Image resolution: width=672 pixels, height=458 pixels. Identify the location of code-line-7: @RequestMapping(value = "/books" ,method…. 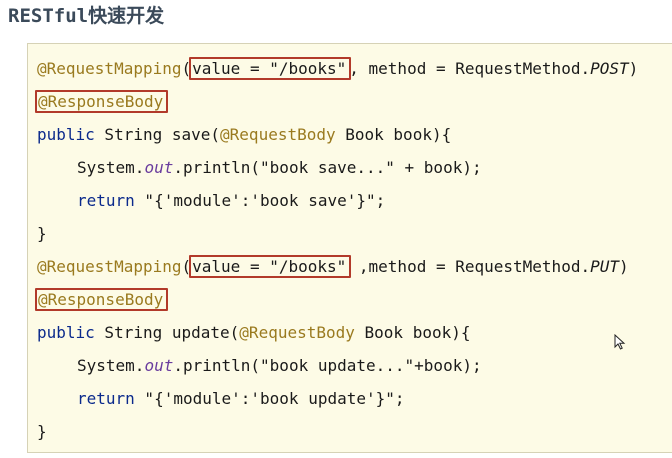
(333, 267).